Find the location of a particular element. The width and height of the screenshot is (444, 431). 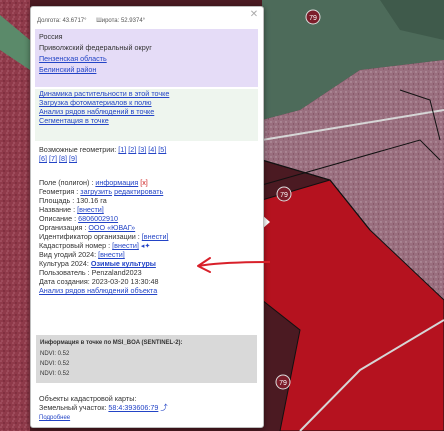

organization-label: Организация : is located at coordinates (63, 227).